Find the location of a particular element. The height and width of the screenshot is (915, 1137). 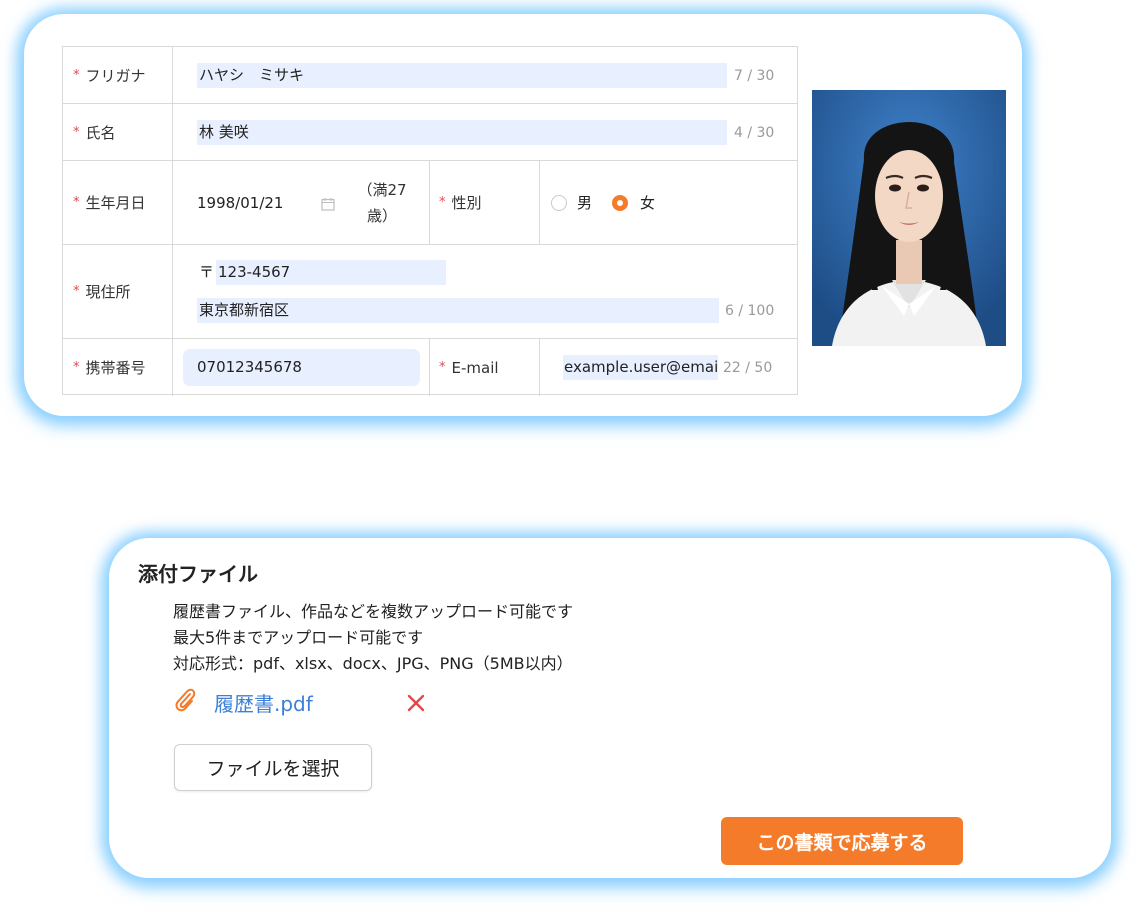

attachments-desc-limit: 最大5件までアップロード可能です is located at coordinates (298, 637).